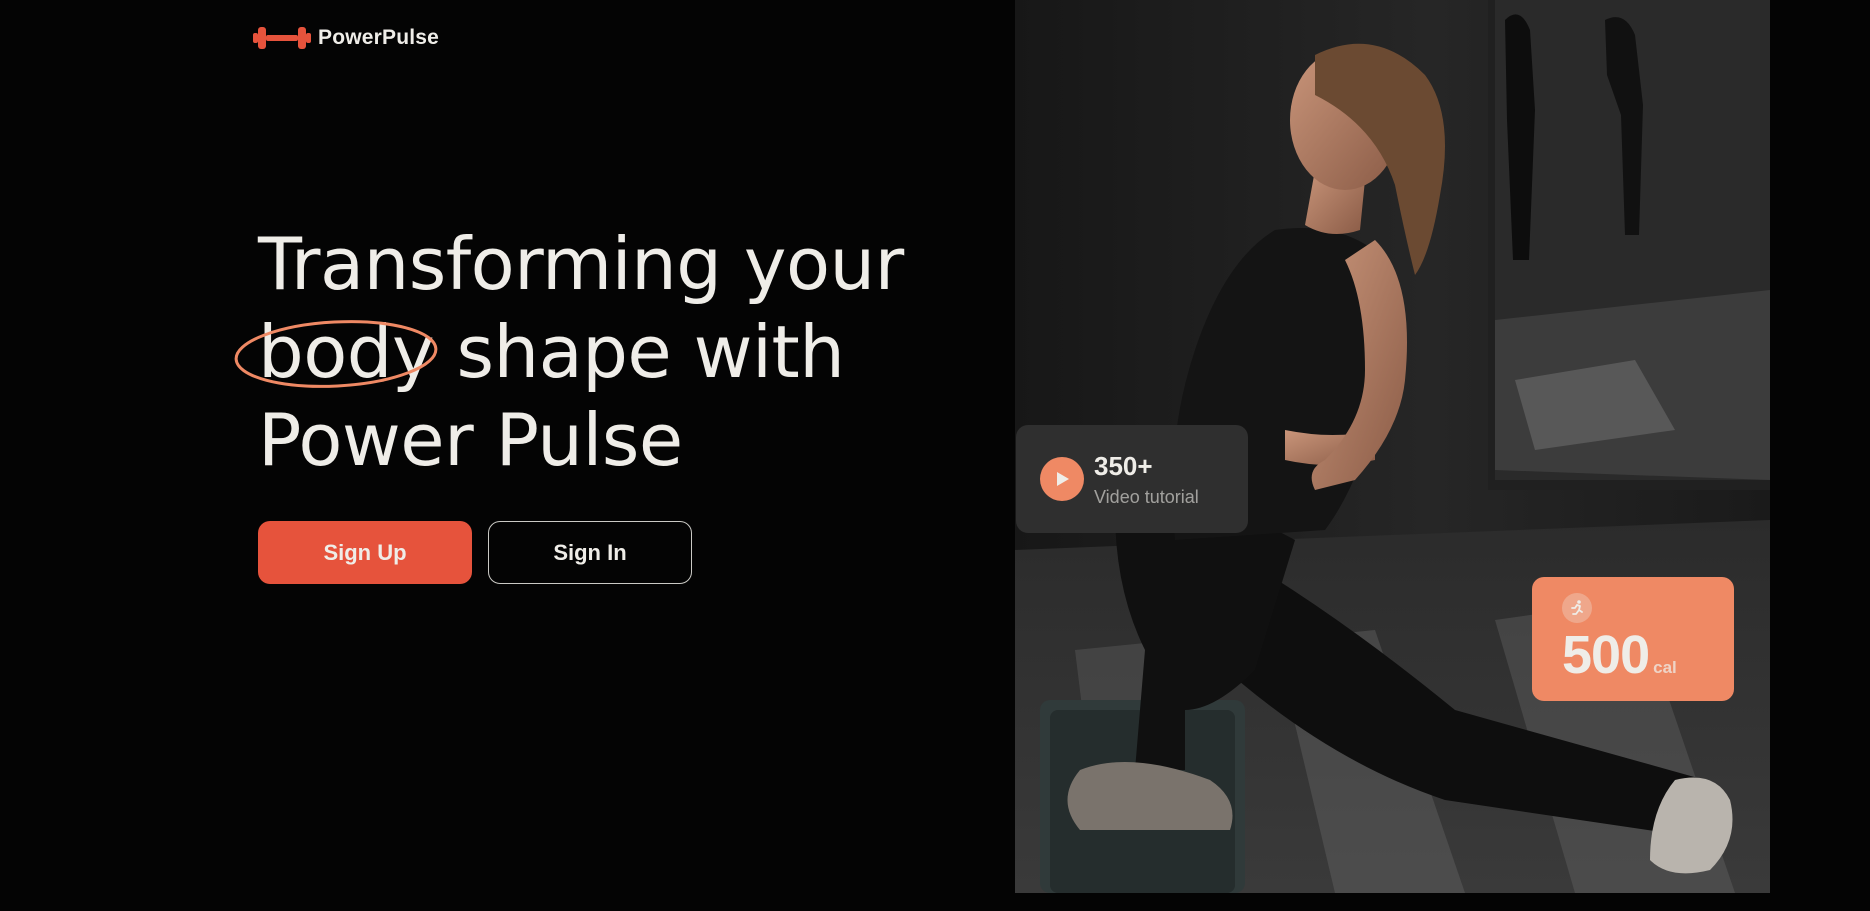 The width and height of the screenshot is (1870, 911). I want to click on headline-highlight: body, so click(336, 352).